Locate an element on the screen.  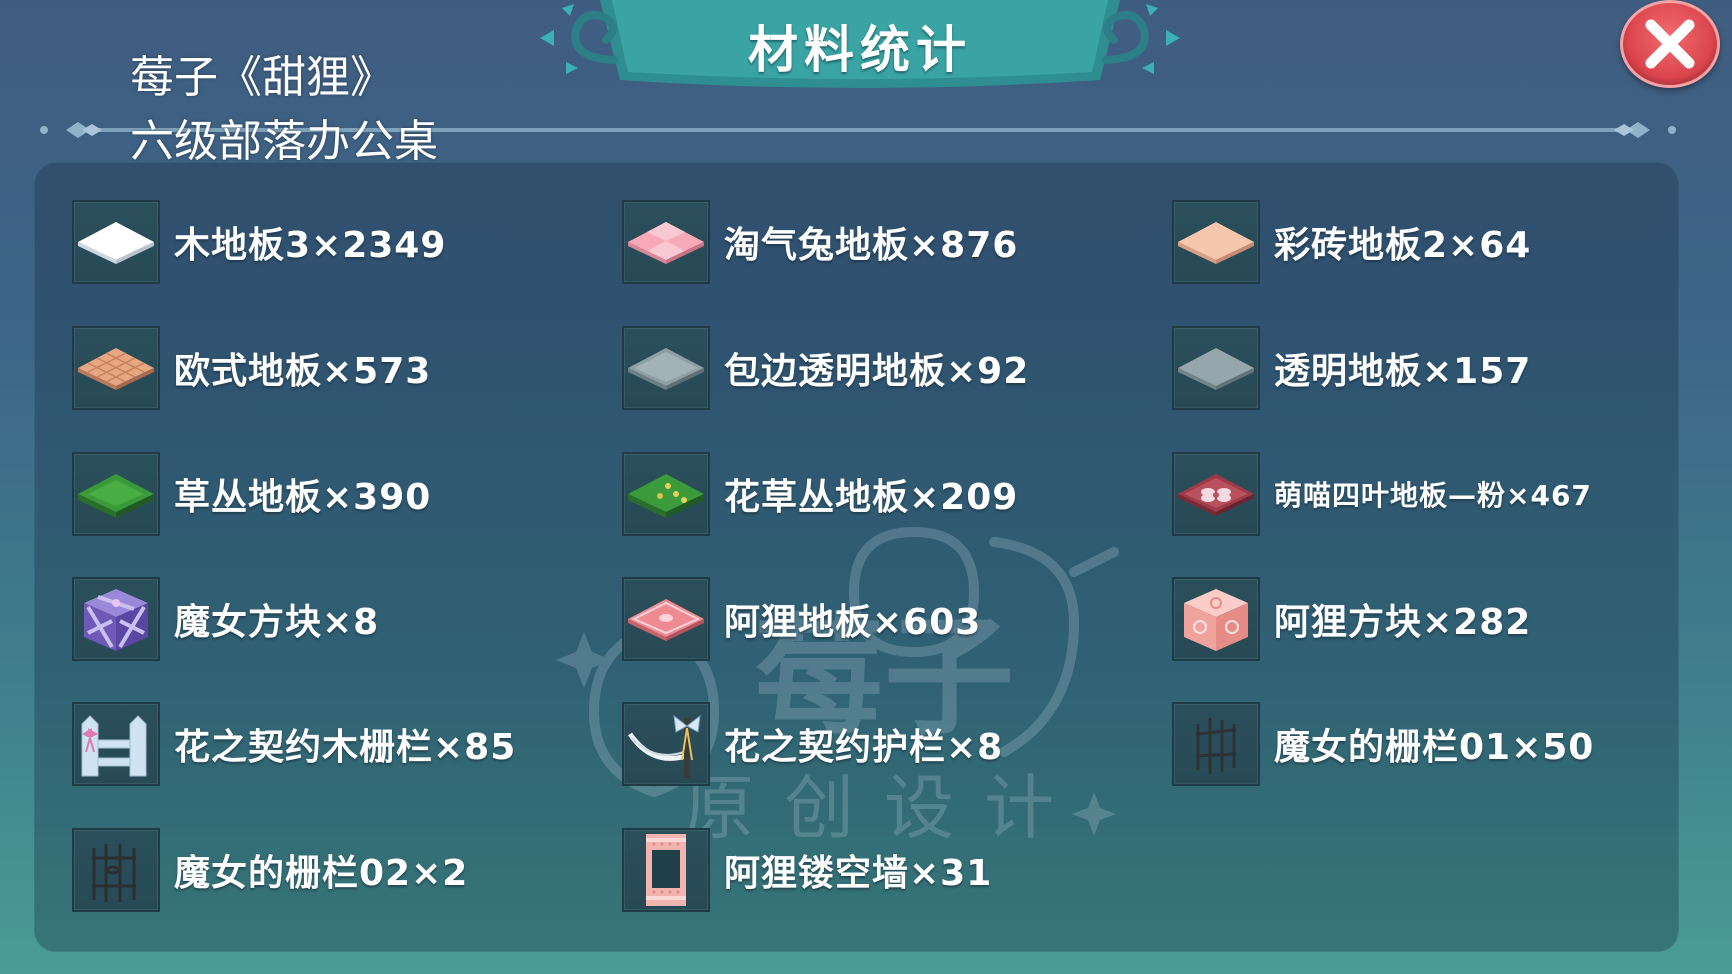
material-label: 草丛地板×390 is located at coordinates (303, 497).